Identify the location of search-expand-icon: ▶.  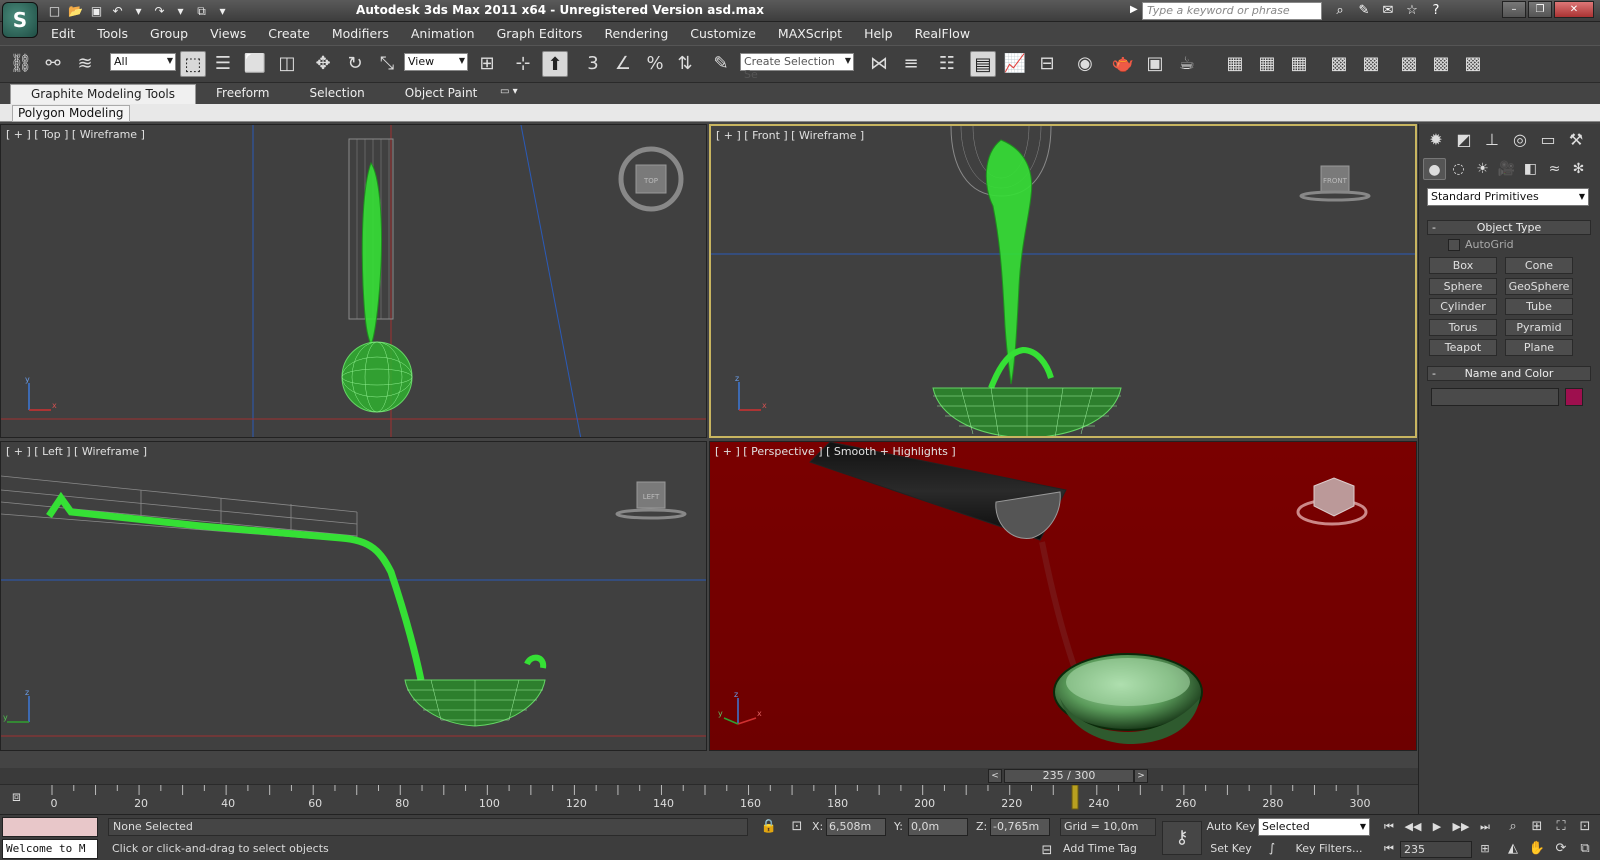
(1134, 9).